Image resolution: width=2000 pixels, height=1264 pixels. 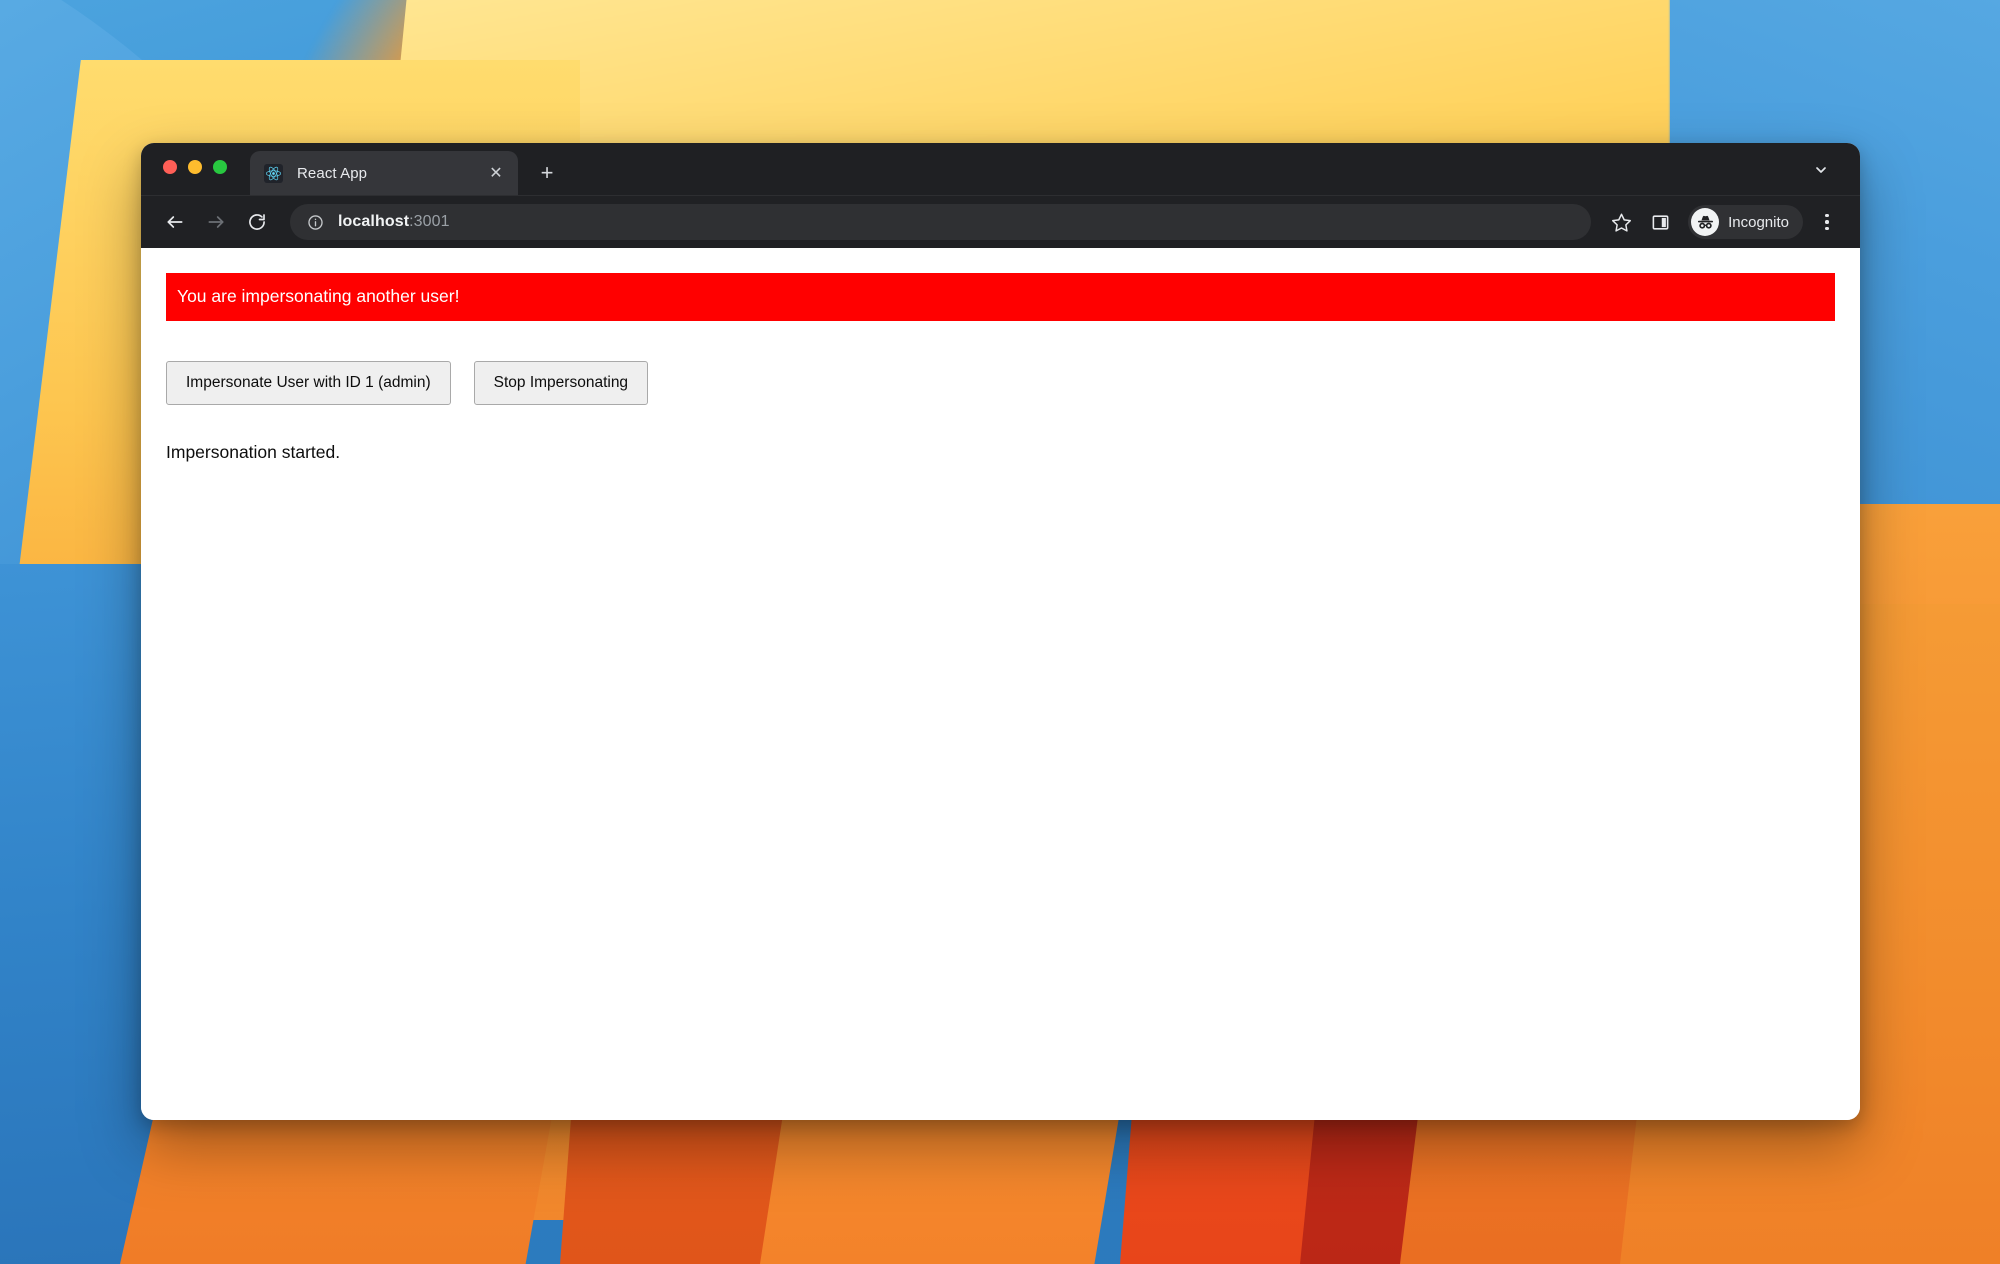 I want to click on incognito-label: Incognito, so click(x=1758, y=222).